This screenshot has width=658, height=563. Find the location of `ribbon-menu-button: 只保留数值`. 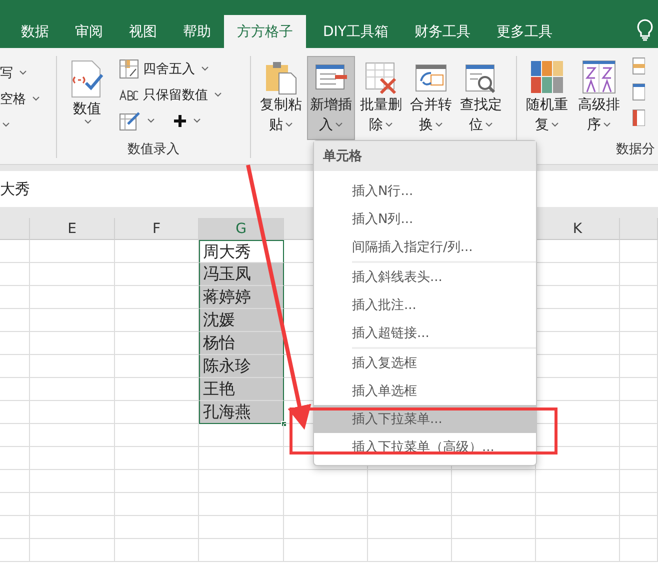

ribbon-menu-button: 只保留数值 is located at coordinates (170, 95).